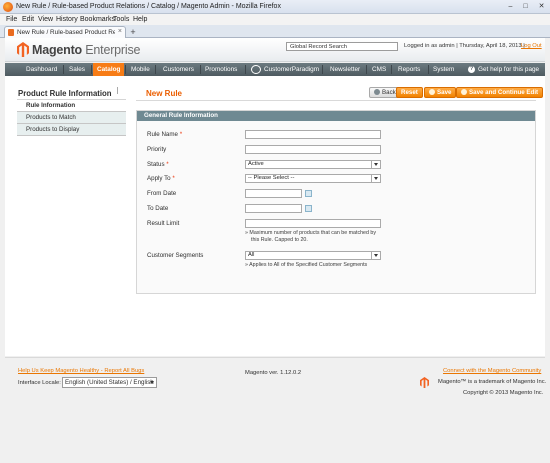 Image resolution: width=550 pixels, height=463 pixels. What do you see at coordinates (67, 19) in the screenshot?
I see `menu-history: History` at bounding box center [67, 19].